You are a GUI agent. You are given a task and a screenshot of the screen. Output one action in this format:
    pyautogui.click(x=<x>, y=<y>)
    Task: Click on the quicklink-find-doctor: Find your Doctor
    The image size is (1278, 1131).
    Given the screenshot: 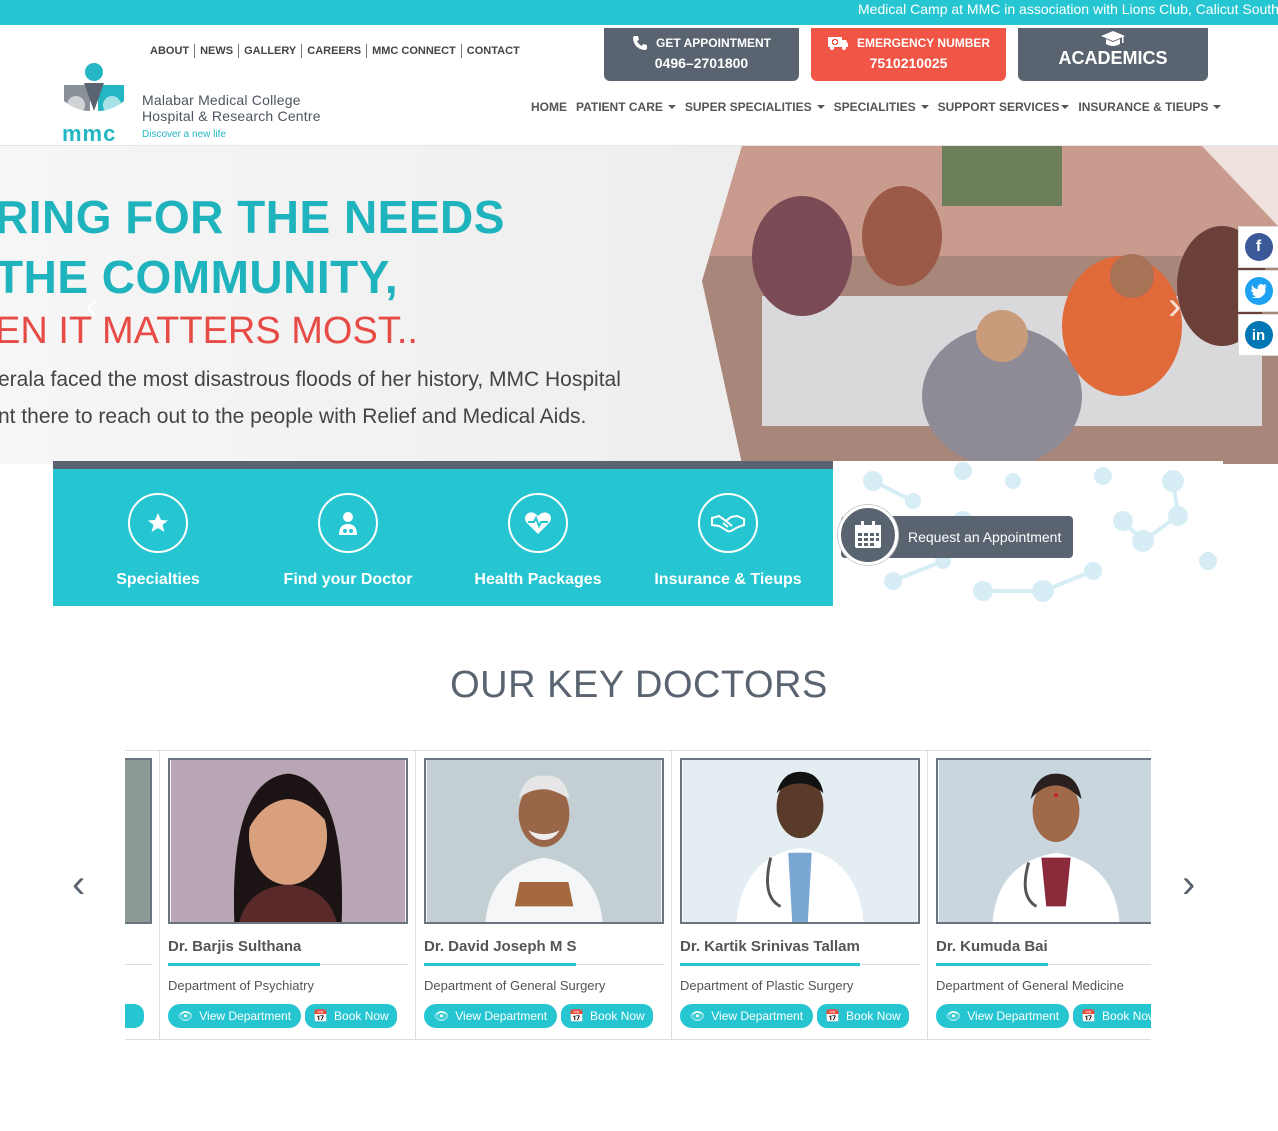 What is the action you would take?
    pyautogui.click(x=348, y=541)
    